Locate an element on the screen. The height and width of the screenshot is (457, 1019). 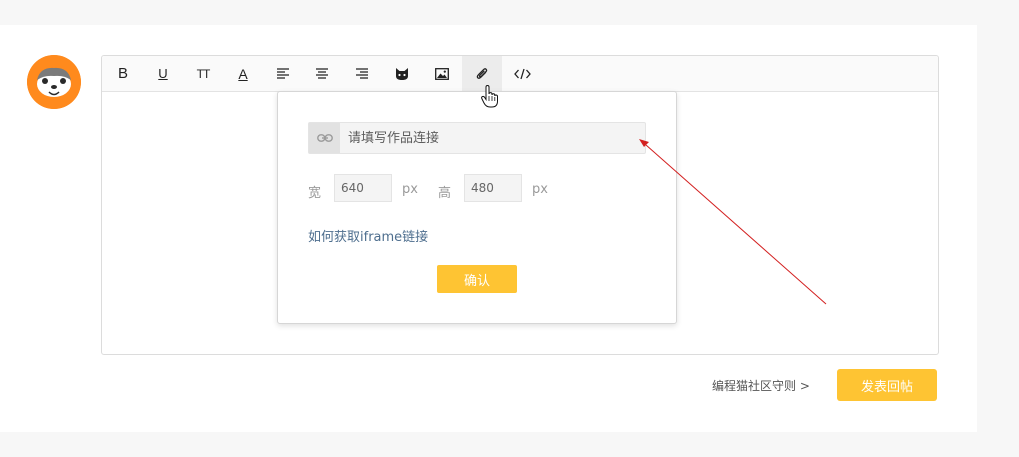
insert-code-button is located at coordinates (522, 73).